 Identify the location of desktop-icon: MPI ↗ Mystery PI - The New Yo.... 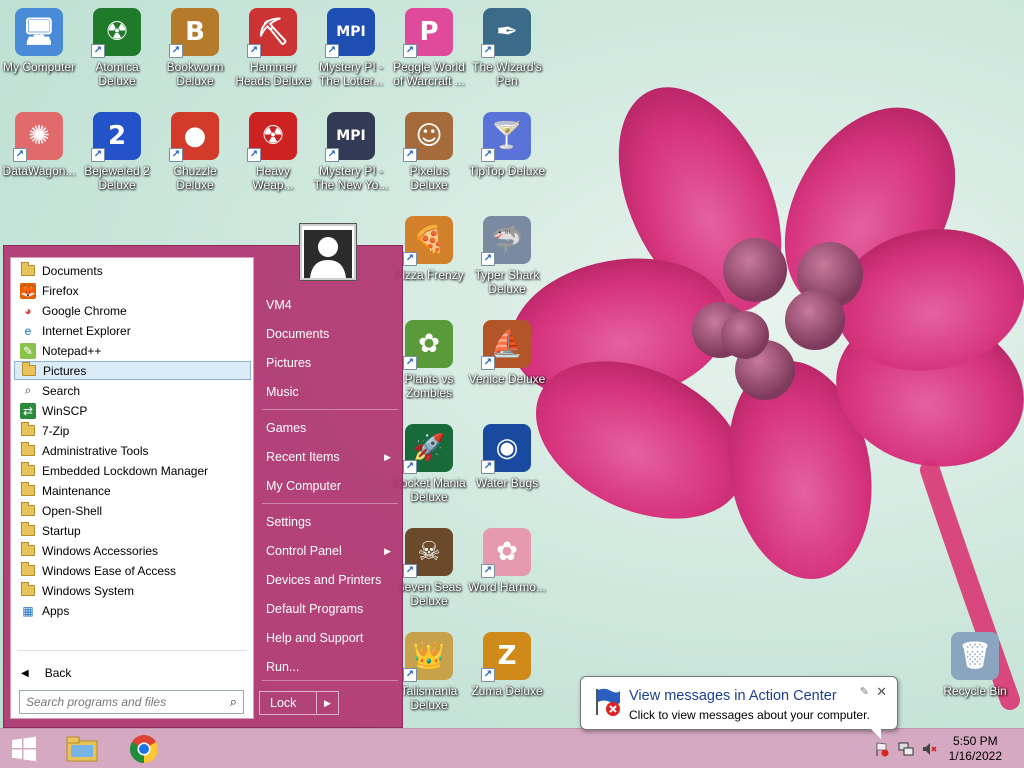
(351, 162).